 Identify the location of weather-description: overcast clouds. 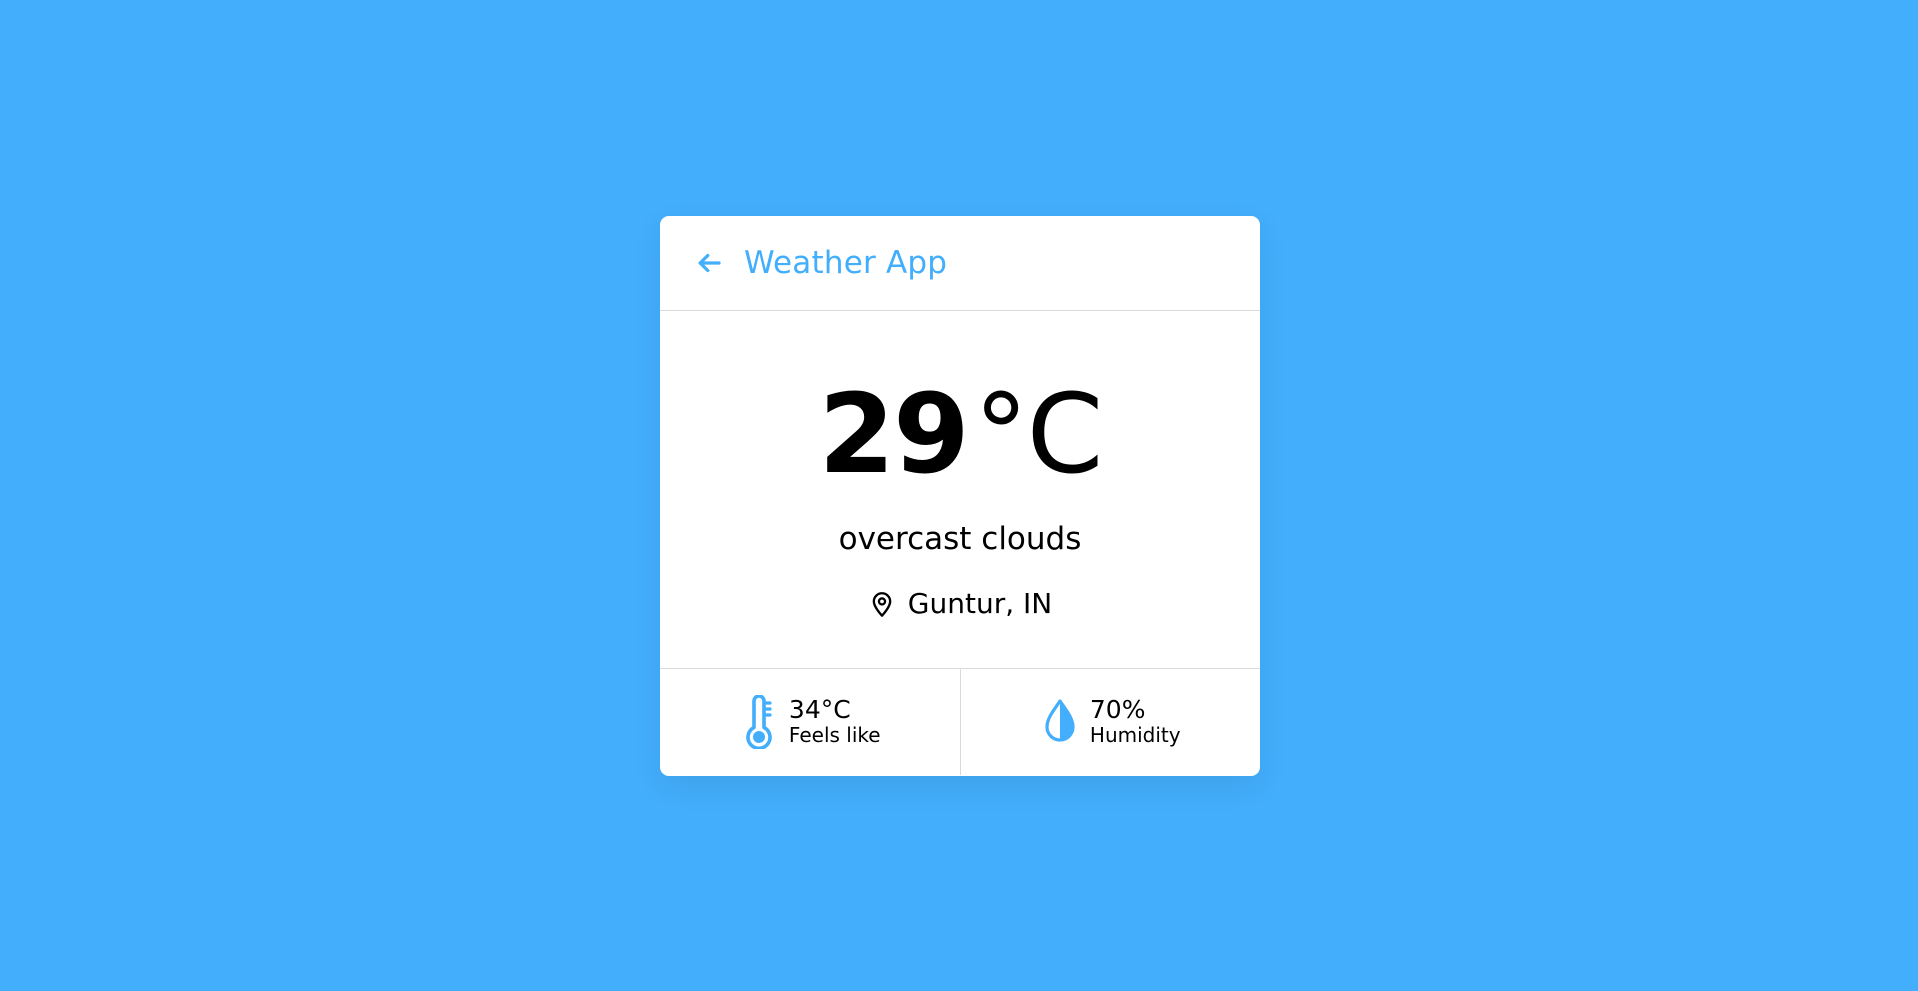
(960, 539).